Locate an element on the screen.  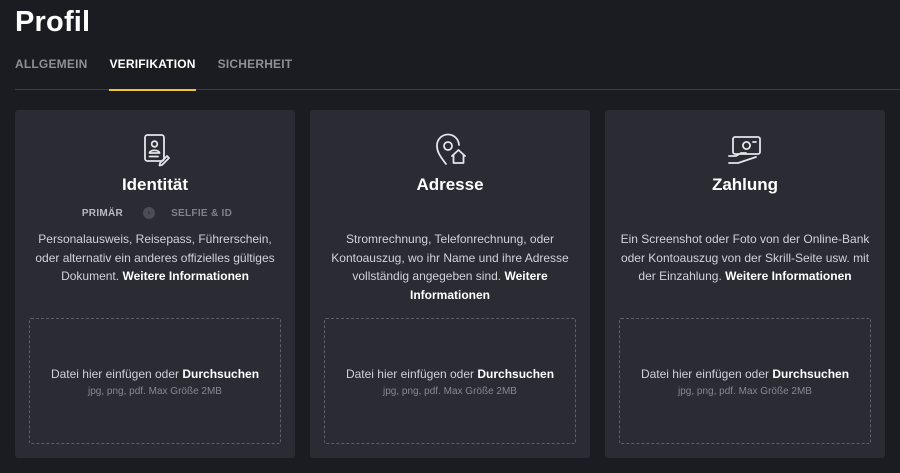
card-title: Identität is located at coordinates (155, 184).